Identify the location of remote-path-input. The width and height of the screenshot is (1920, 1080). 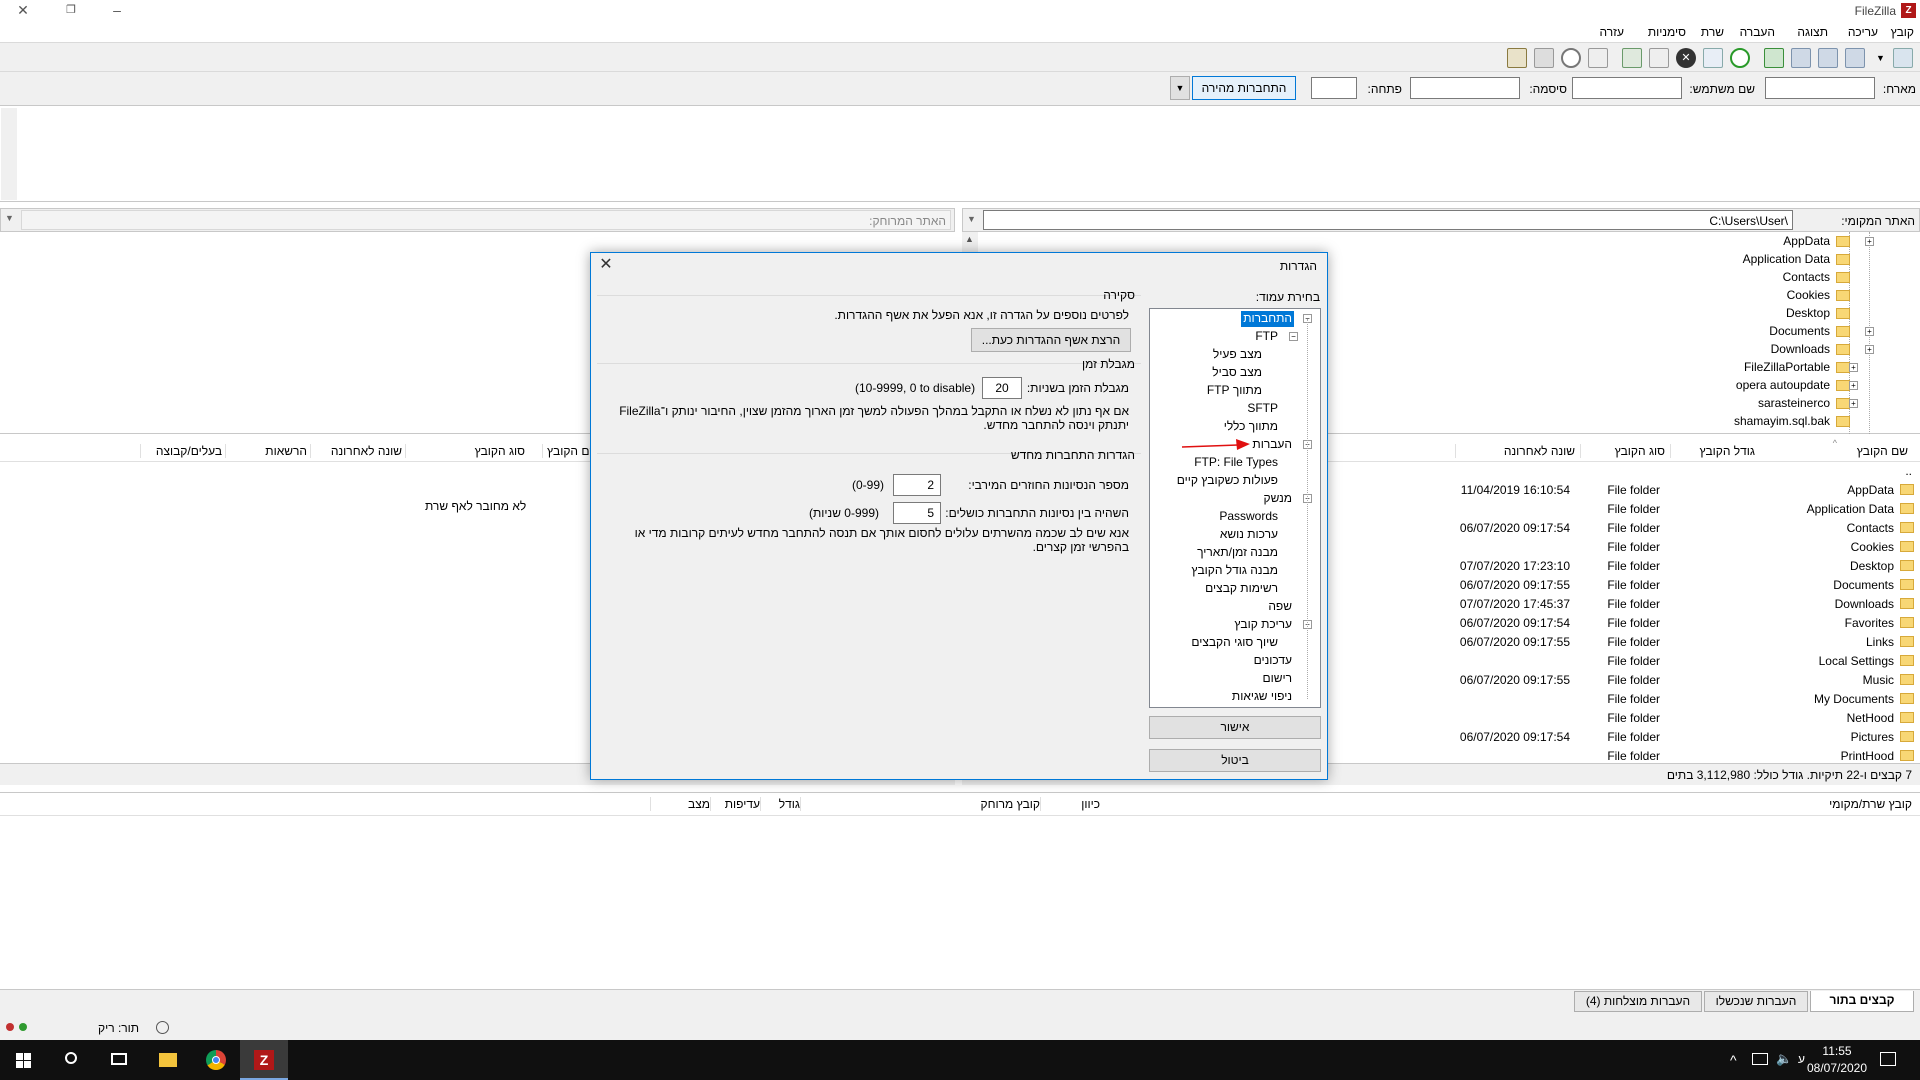
(486, 220).